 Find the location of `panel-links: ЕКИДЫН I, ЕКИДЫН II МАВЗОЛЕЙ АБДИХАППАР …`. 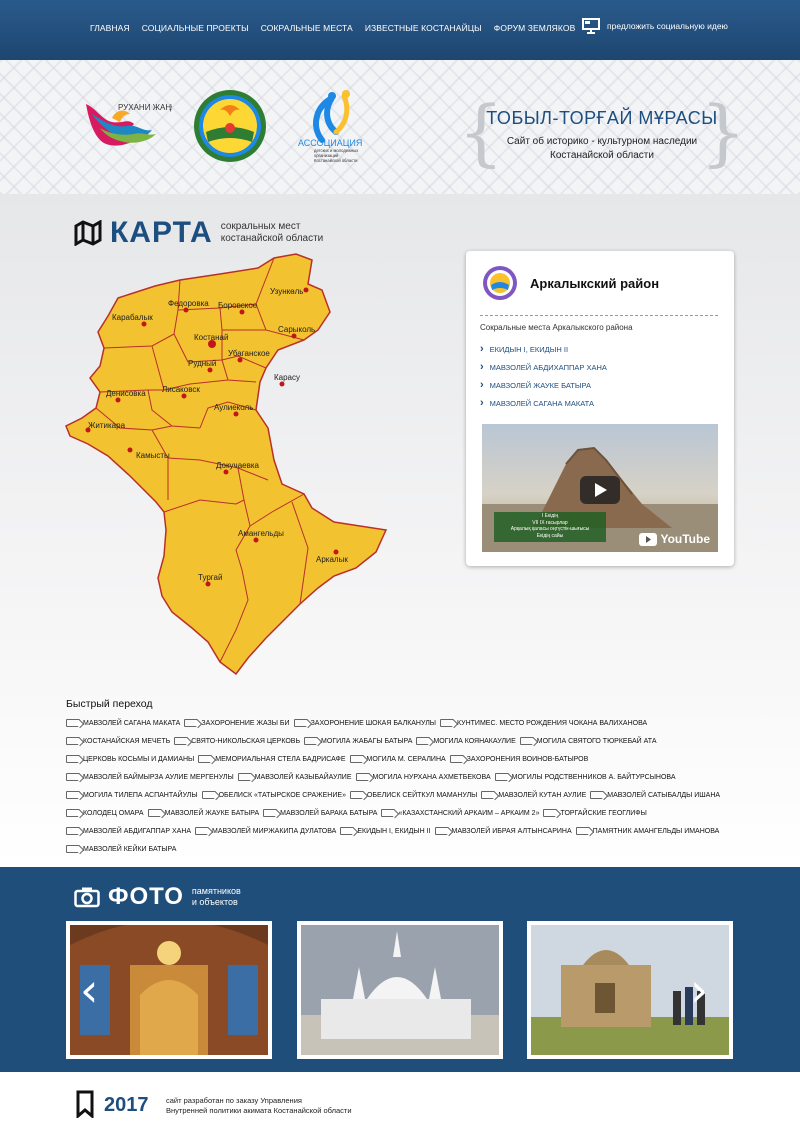

panel-links: ЕКИДЫН I, ЕКИДЫН II МАВЗОЛЕЙ АБДИХАППАР … is located at coordinates (543, 376).